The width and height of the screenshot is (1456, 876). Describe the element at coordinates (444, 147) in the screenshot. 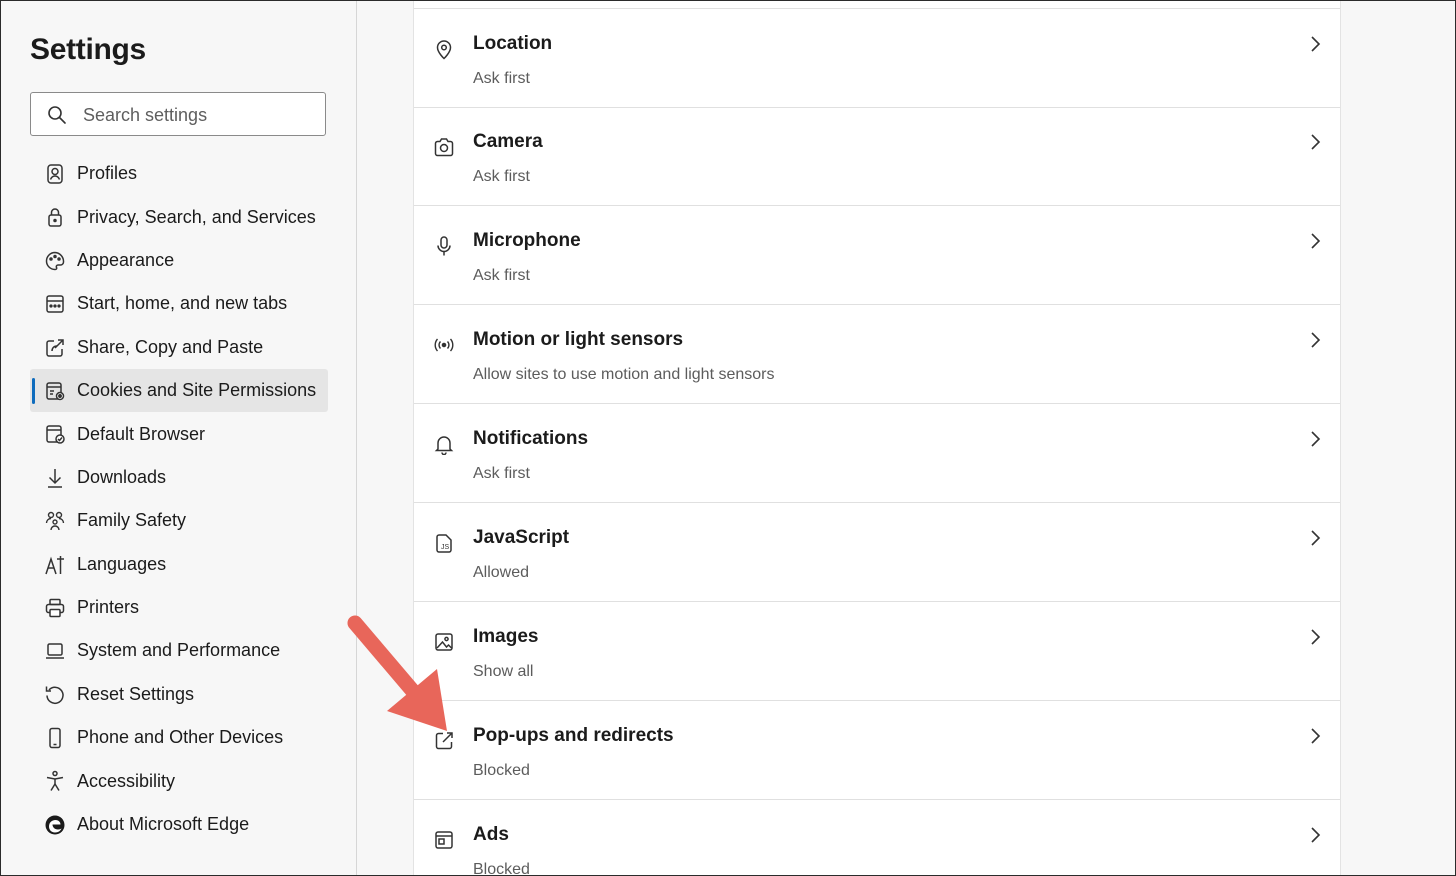

I see `camera-icon` at that location.